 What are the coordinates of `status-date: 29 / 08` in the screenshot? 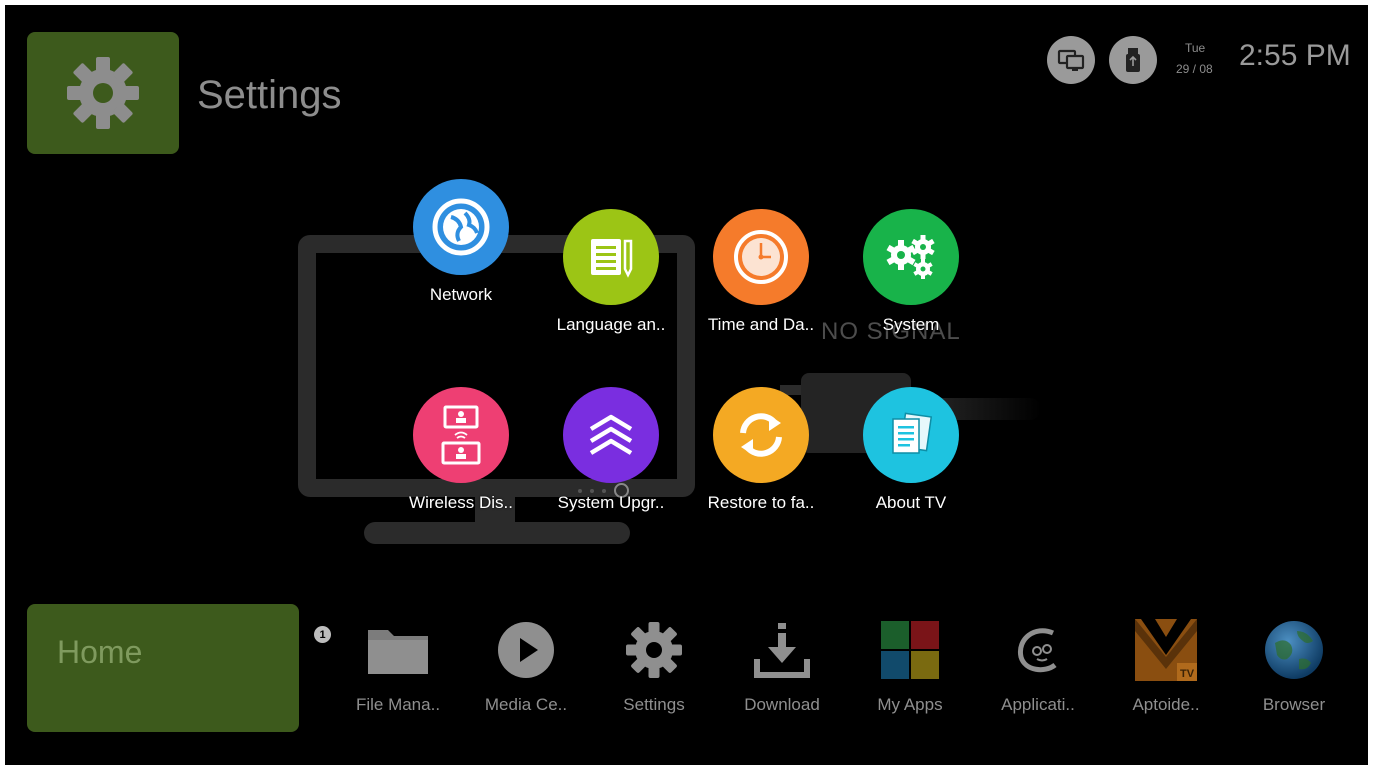 It's located at (1194, 69).